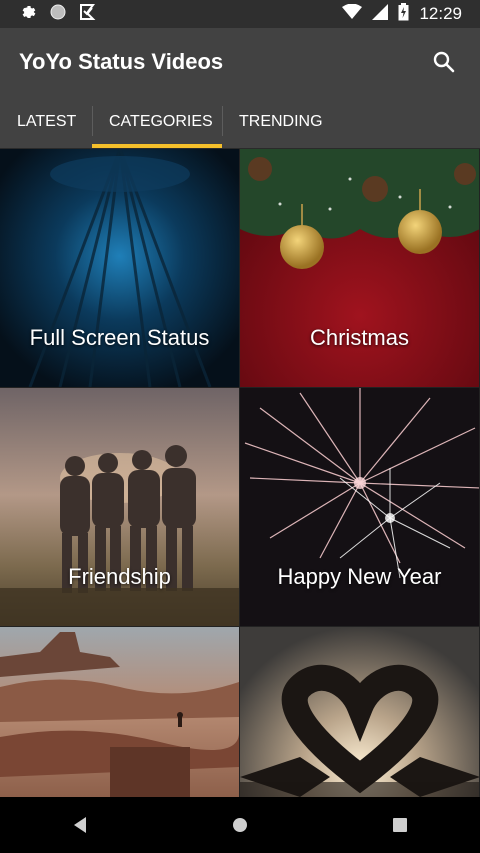 The image size is (480, 853). What do you see at coordinates (403, 14) in the screenshot?
I see `battery-icon` at bounding box center [403, 14].